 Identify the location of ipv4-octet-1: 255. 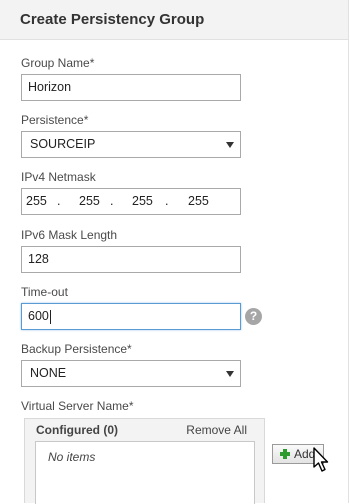
(36, 201).